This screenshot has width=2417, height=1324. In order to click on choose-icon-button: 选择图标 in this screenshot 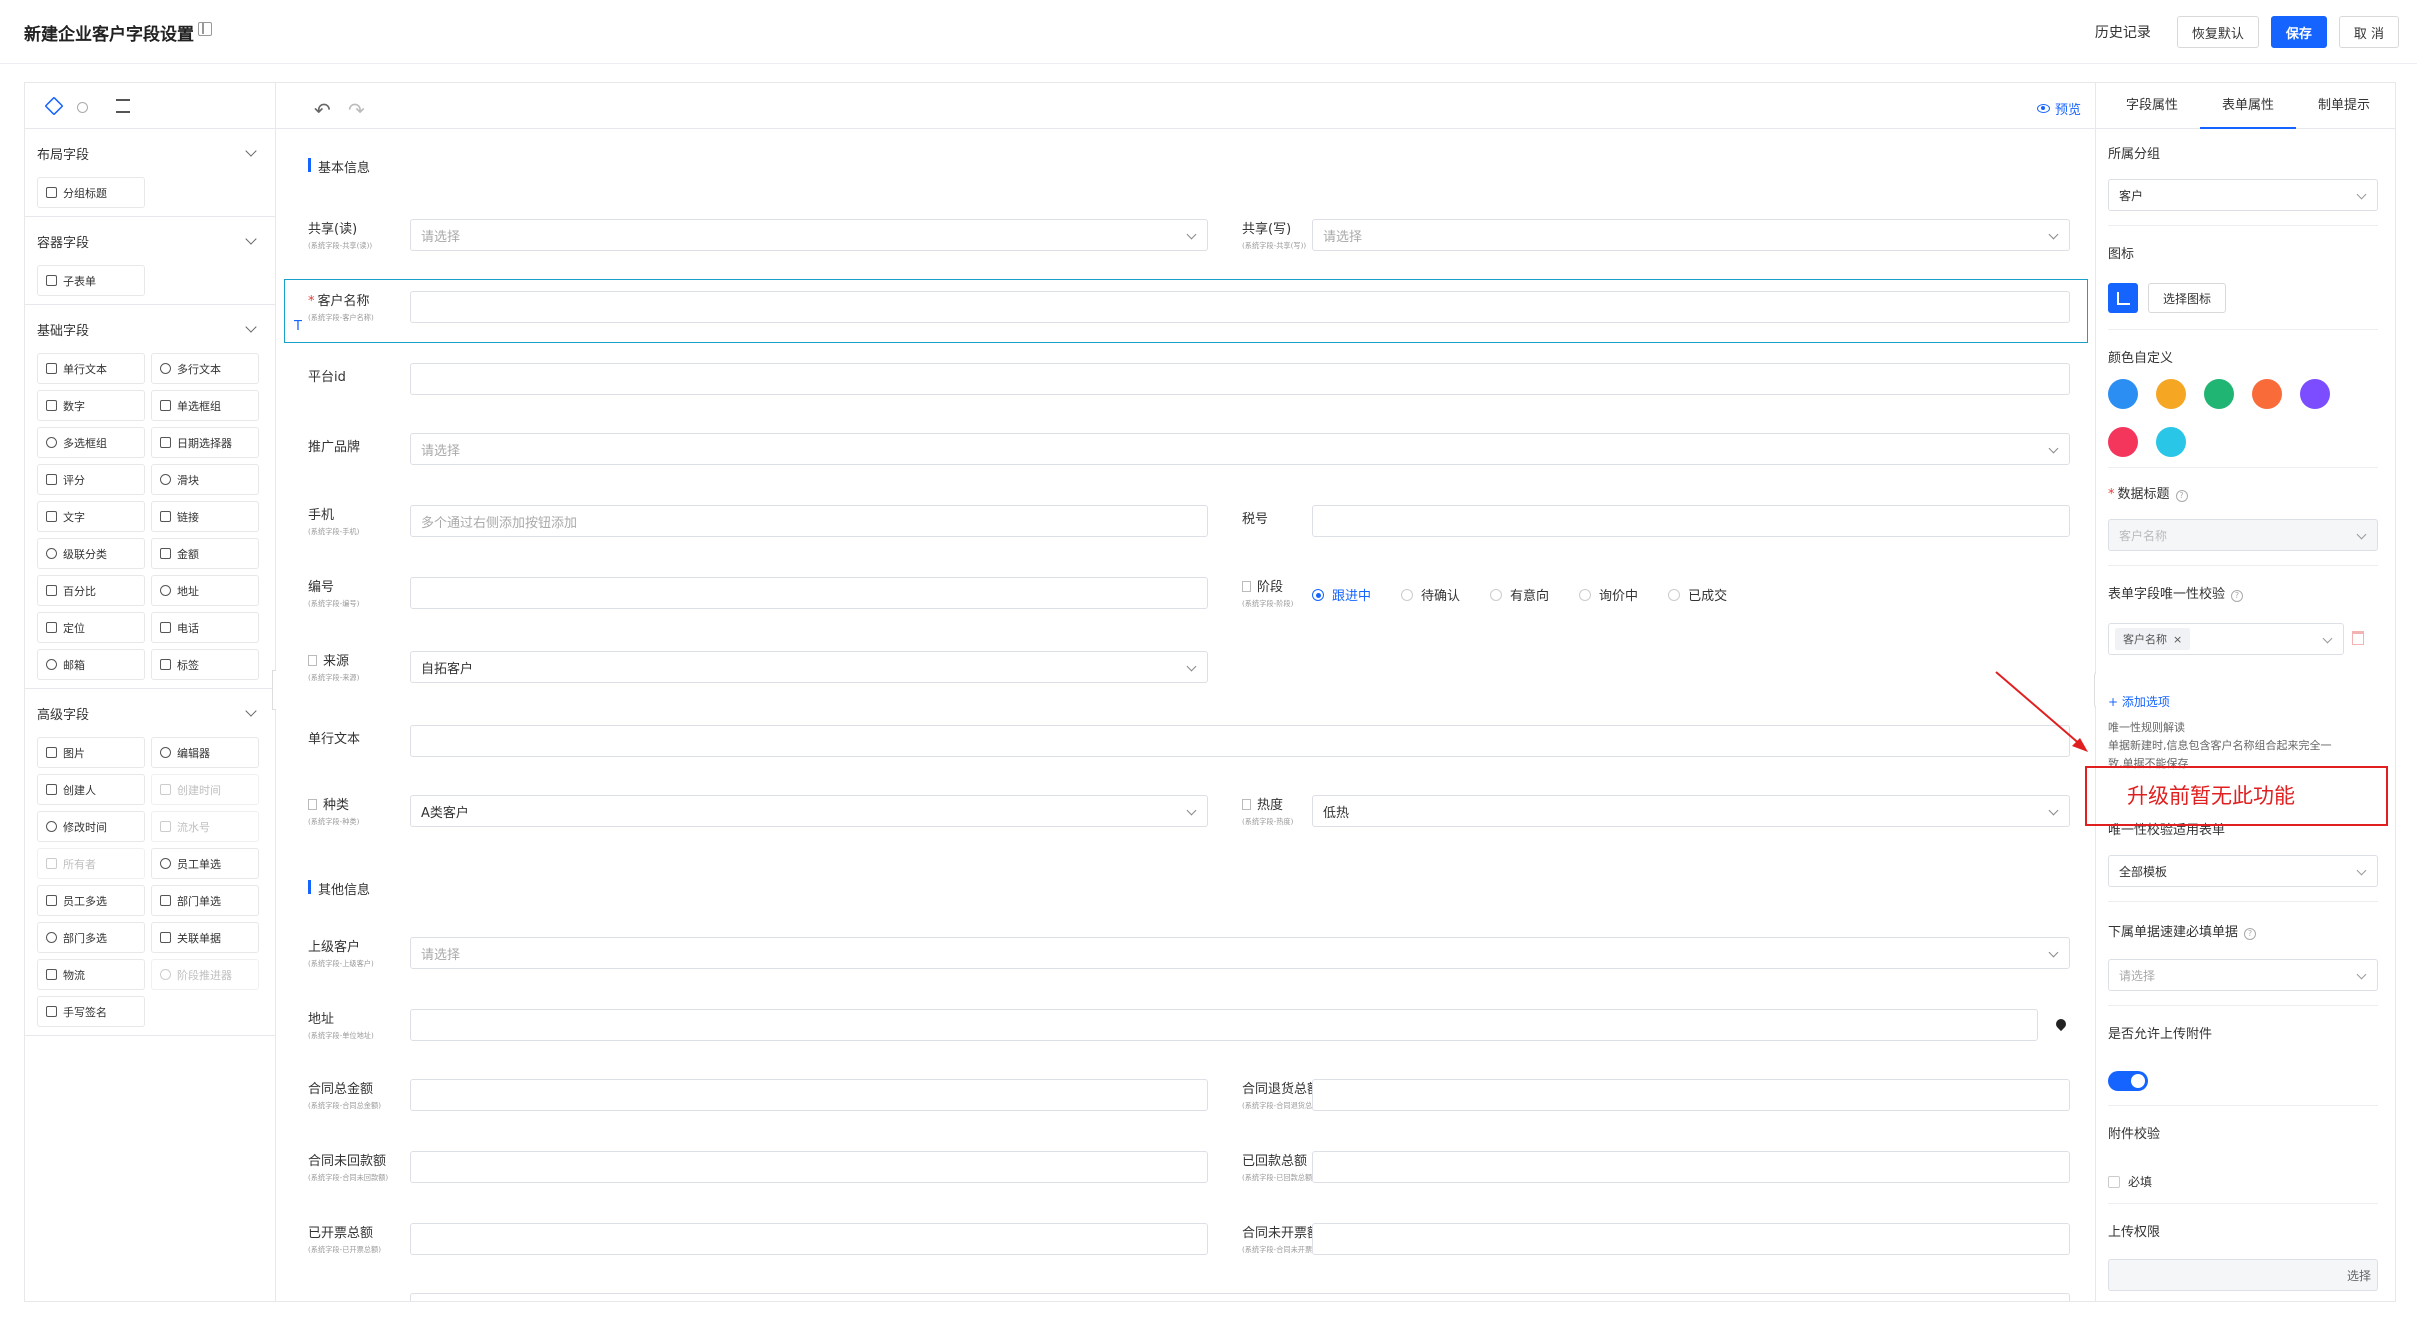, I will do `click(2187, 298)`.